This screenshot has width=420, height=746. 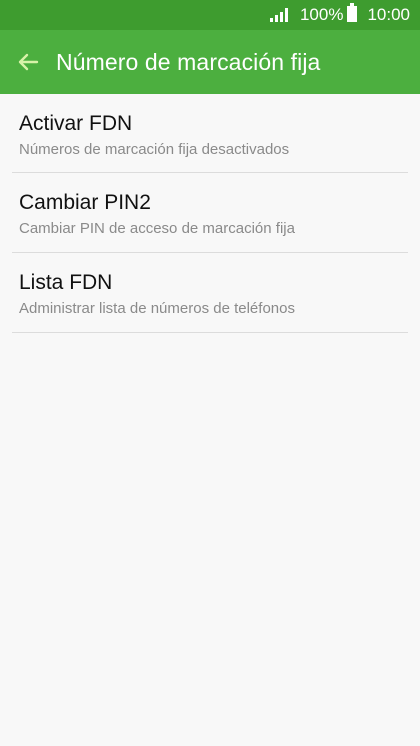 I want to click on battery-icon, so click(x=352, y=12).